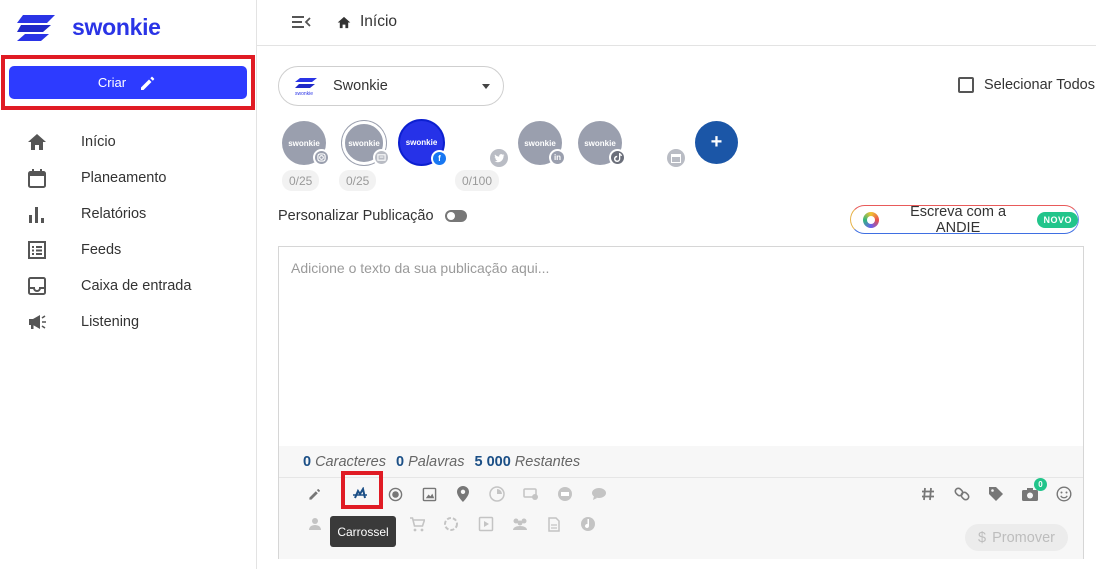 Image resolution: width=1096 pixels, height=569 pixels. Describe the element at coordinates (37, 286) in the screenshot. I see `inbox-icon` at that location.